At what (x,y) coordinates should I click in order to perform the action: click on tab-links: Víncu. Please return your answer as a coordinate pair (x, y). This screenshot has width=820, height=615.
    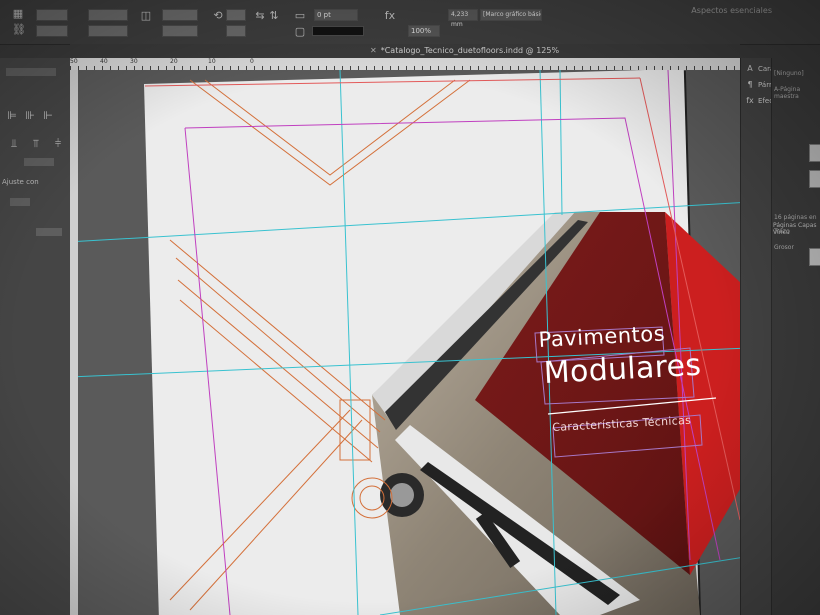
    Looking at the image, I should click on (781, 232).